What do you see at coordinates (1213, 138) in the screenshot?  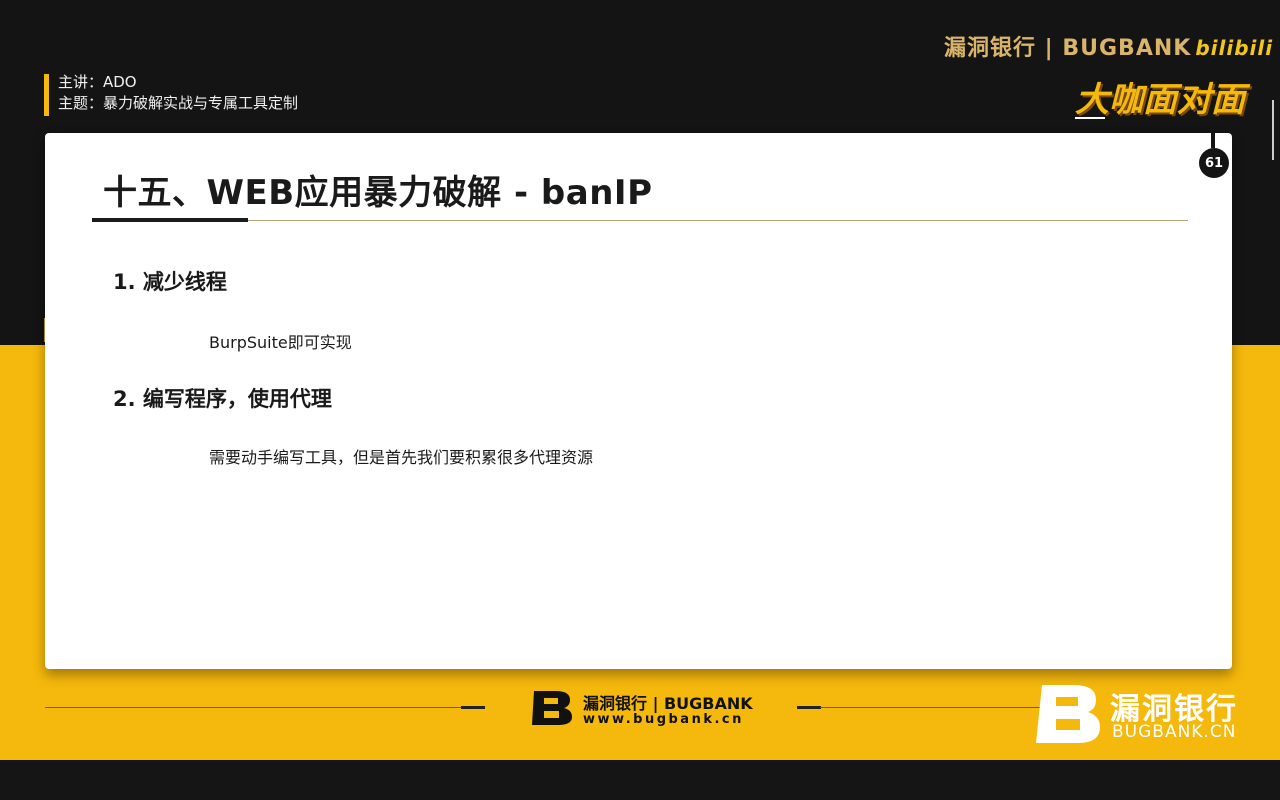 I see `page-pin` at bounding box center [1213, 138].